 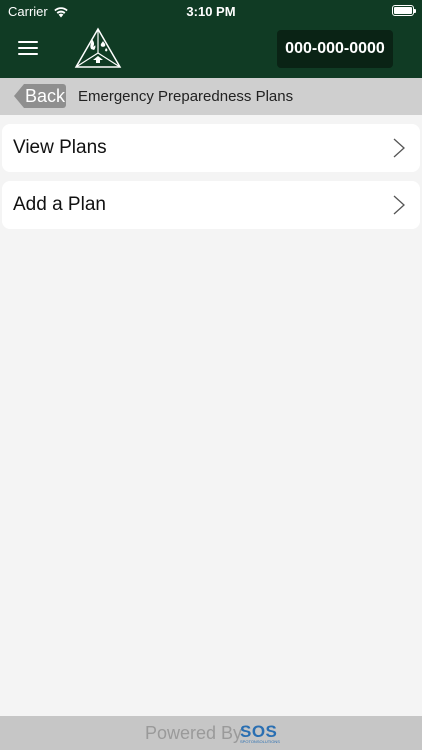 What do you see at coordinates (260, 741) in the screenshot?
I see `sos-brand-subtext: SPOTONSOLUTIONS` at bounding box center [260, 741].